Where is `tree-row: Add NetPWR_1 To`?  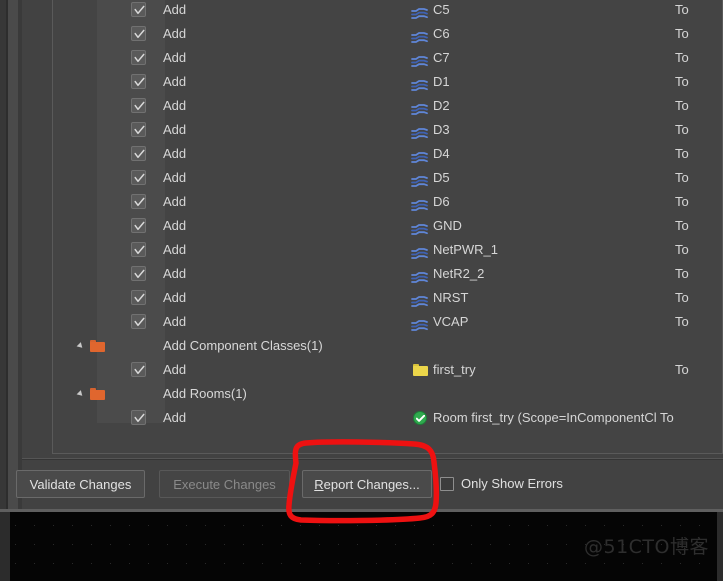 tree-row: Add NetPWR_1 To is located at coordinates (387, 250).